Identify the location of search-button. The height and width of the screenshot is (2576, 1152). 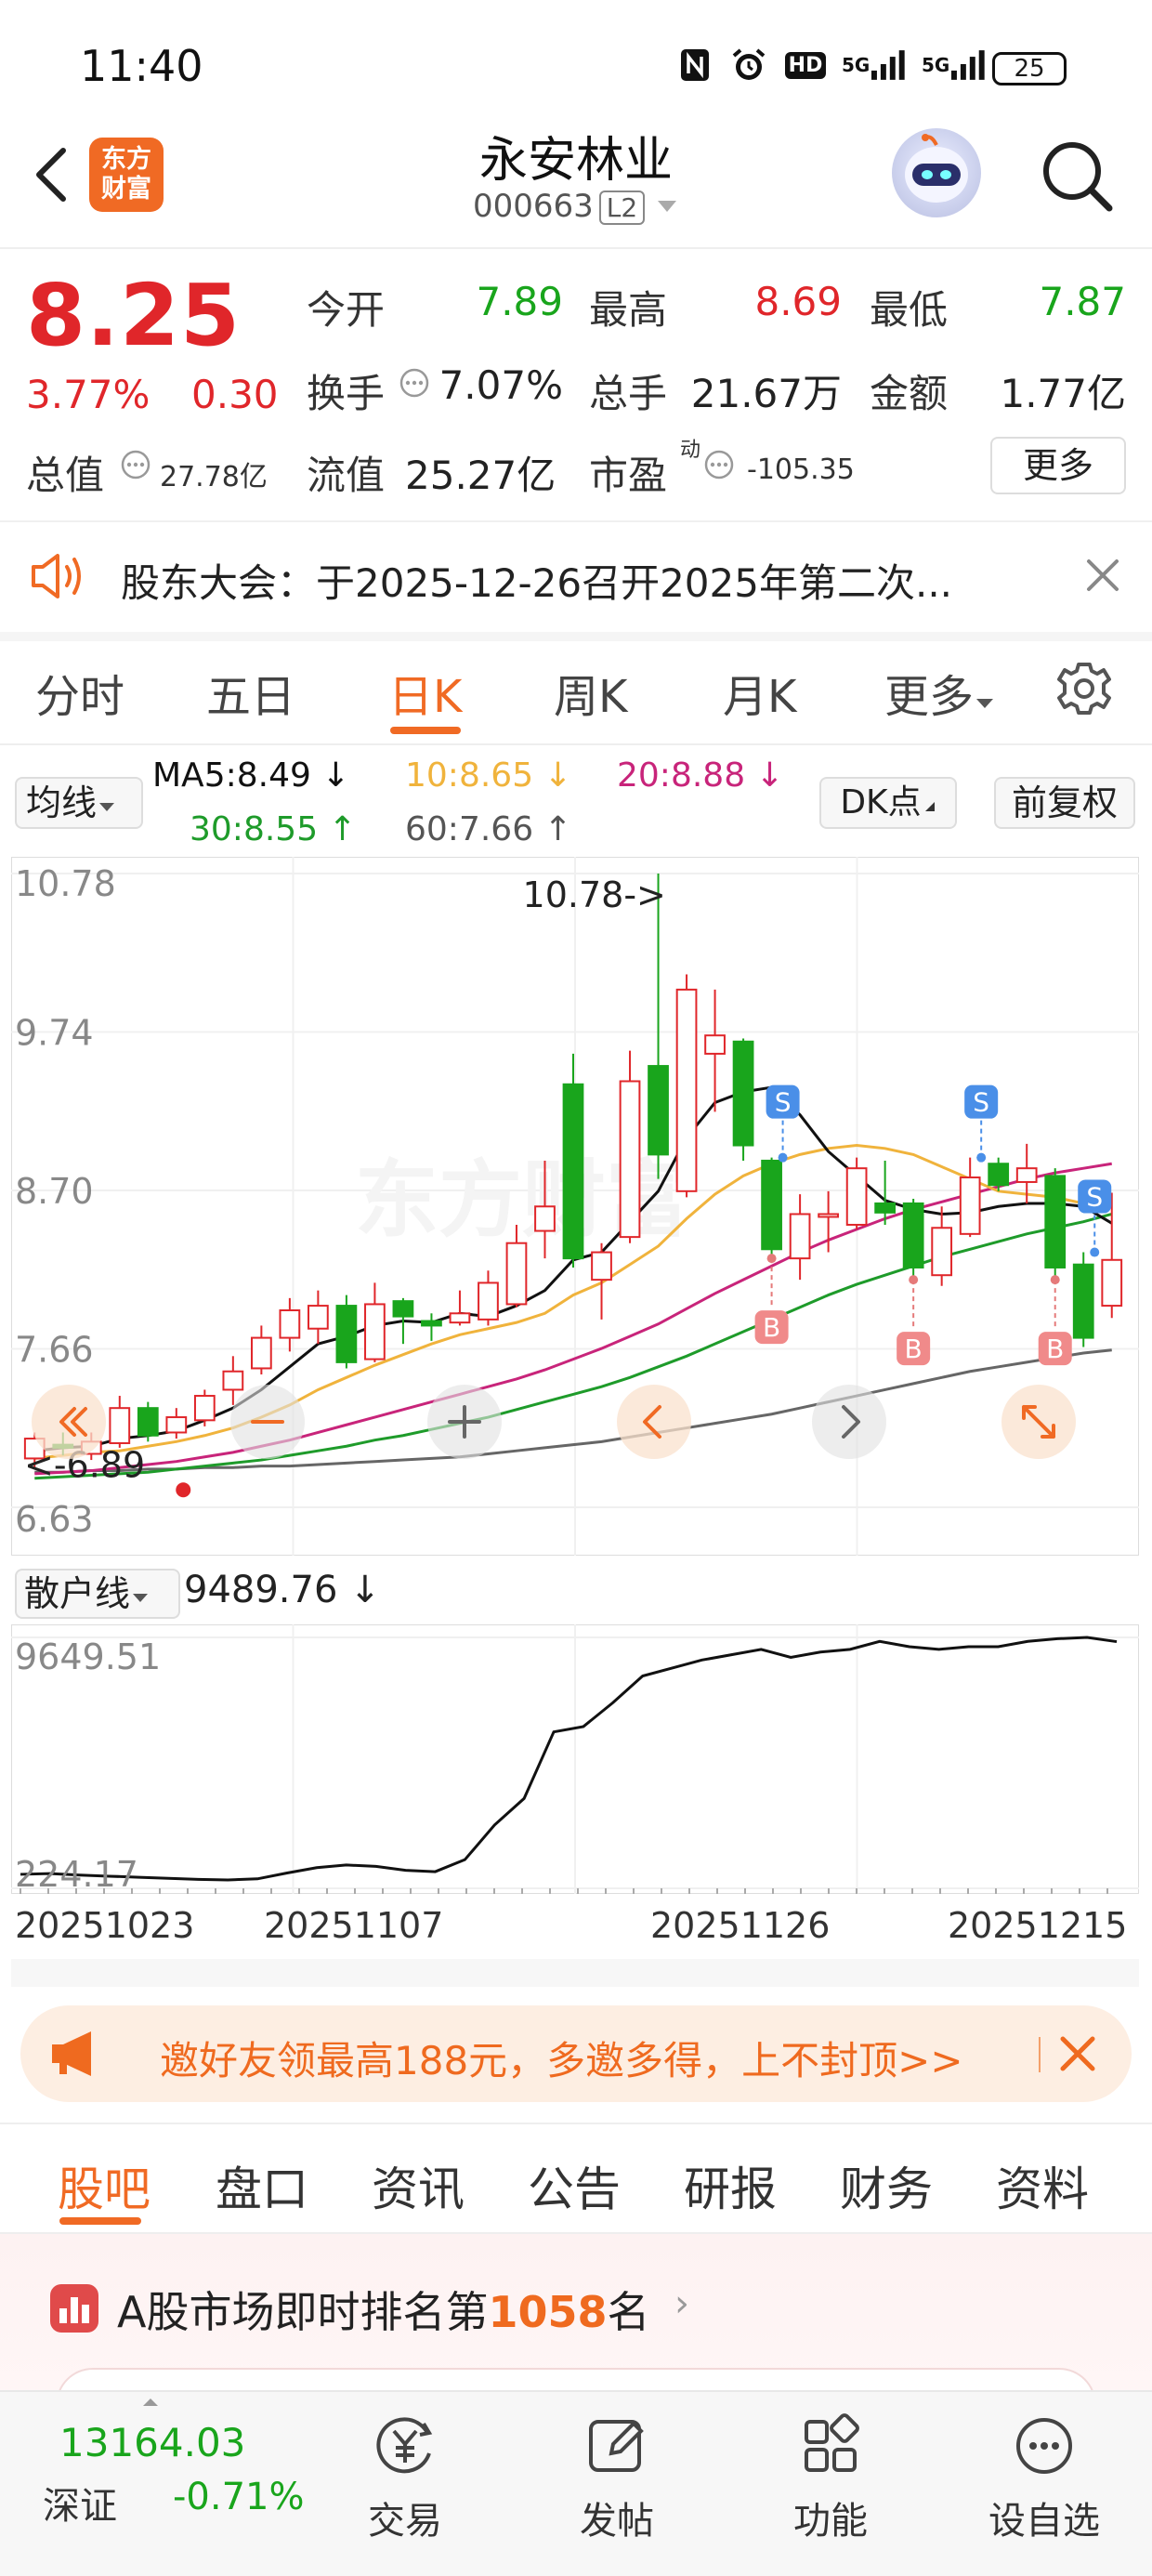
(1077, 176).